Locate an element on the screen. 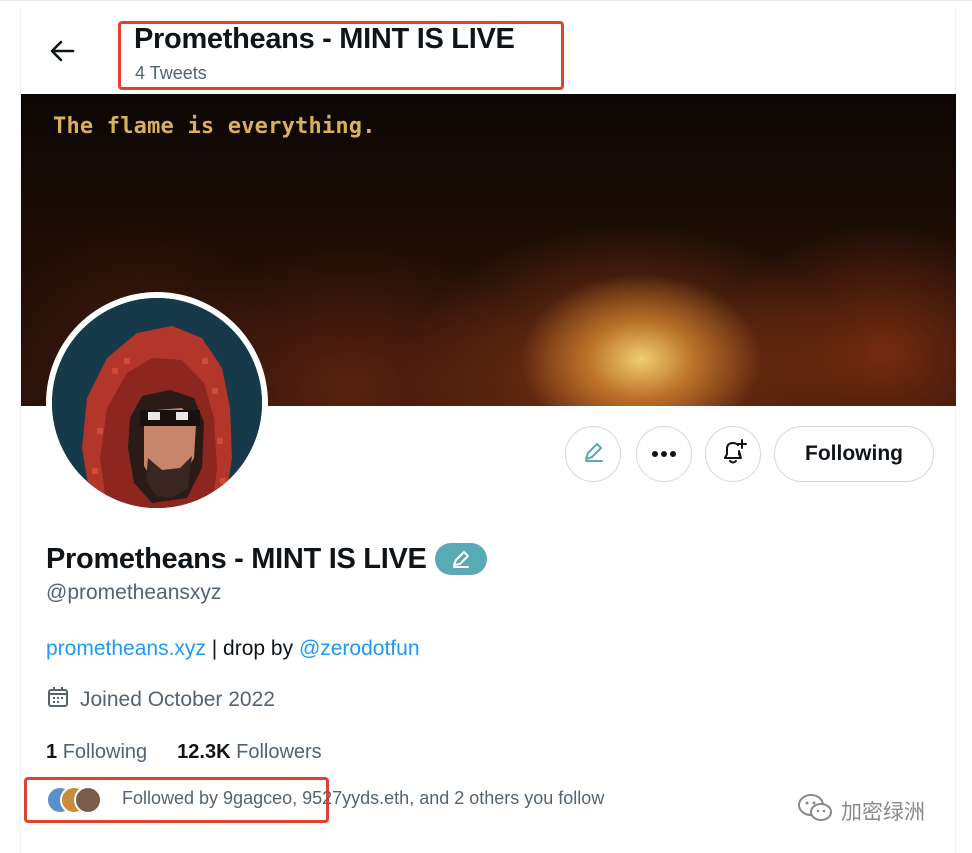 Image resolution: width=972 pixels, height=853 pixels. following-button: Following is located at coordinates (854, 454).